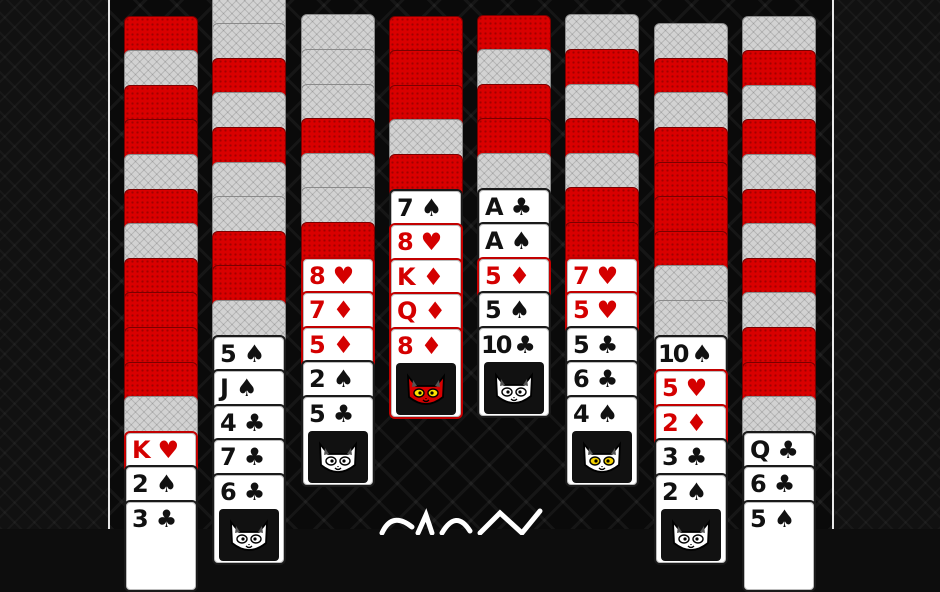 The height and width of the screenshot is (592, 940). What do you see at coordinates (161, 296) in the screenshot?
I see `tableau-column-1: K ♥ 2 ♠ 3 ♣` at bounding box center [161, 296].